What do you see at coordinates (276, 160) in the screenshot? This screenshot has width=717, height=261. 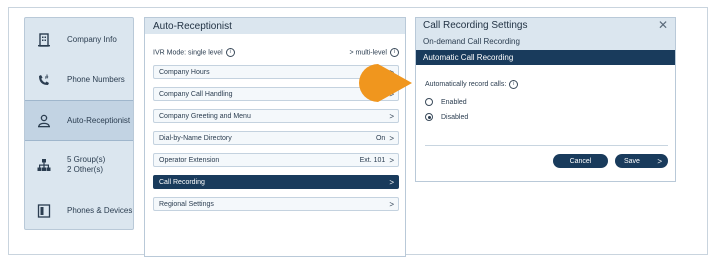 I see `row-operator-extension: Operator Extension Ext. 101 >` at bounding box center [276, 160].